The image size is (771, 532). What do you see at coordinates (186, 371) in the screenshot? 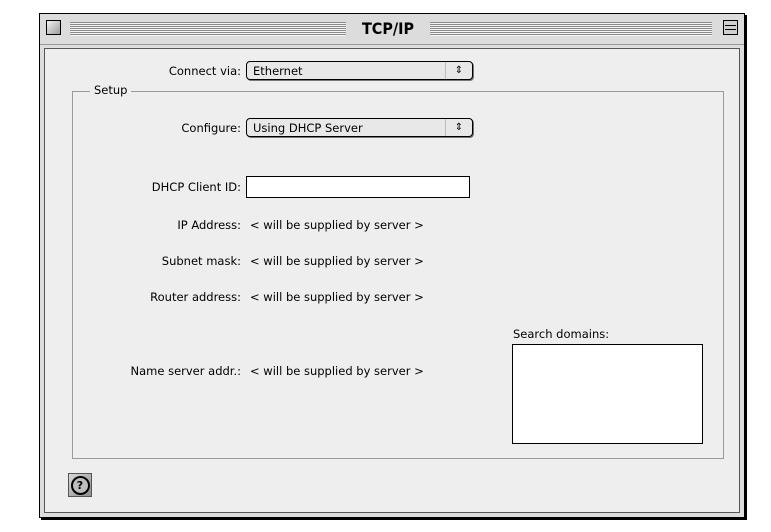
I see `name-server-label: Name server addr.:` at bounding box center [186, 371].